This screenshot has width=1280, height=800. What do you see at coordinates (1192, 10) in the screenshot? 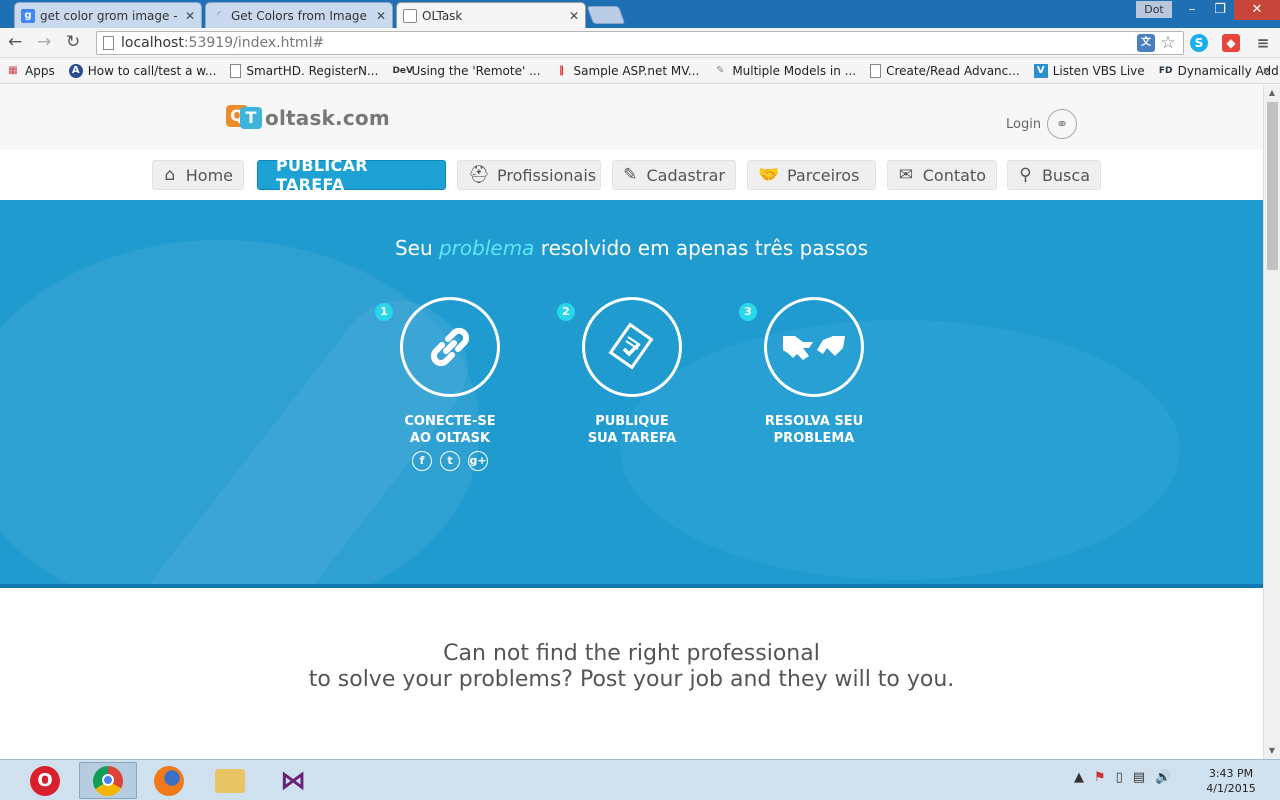
I see `minimize-icon: –` at bounding box center [1192, 10].